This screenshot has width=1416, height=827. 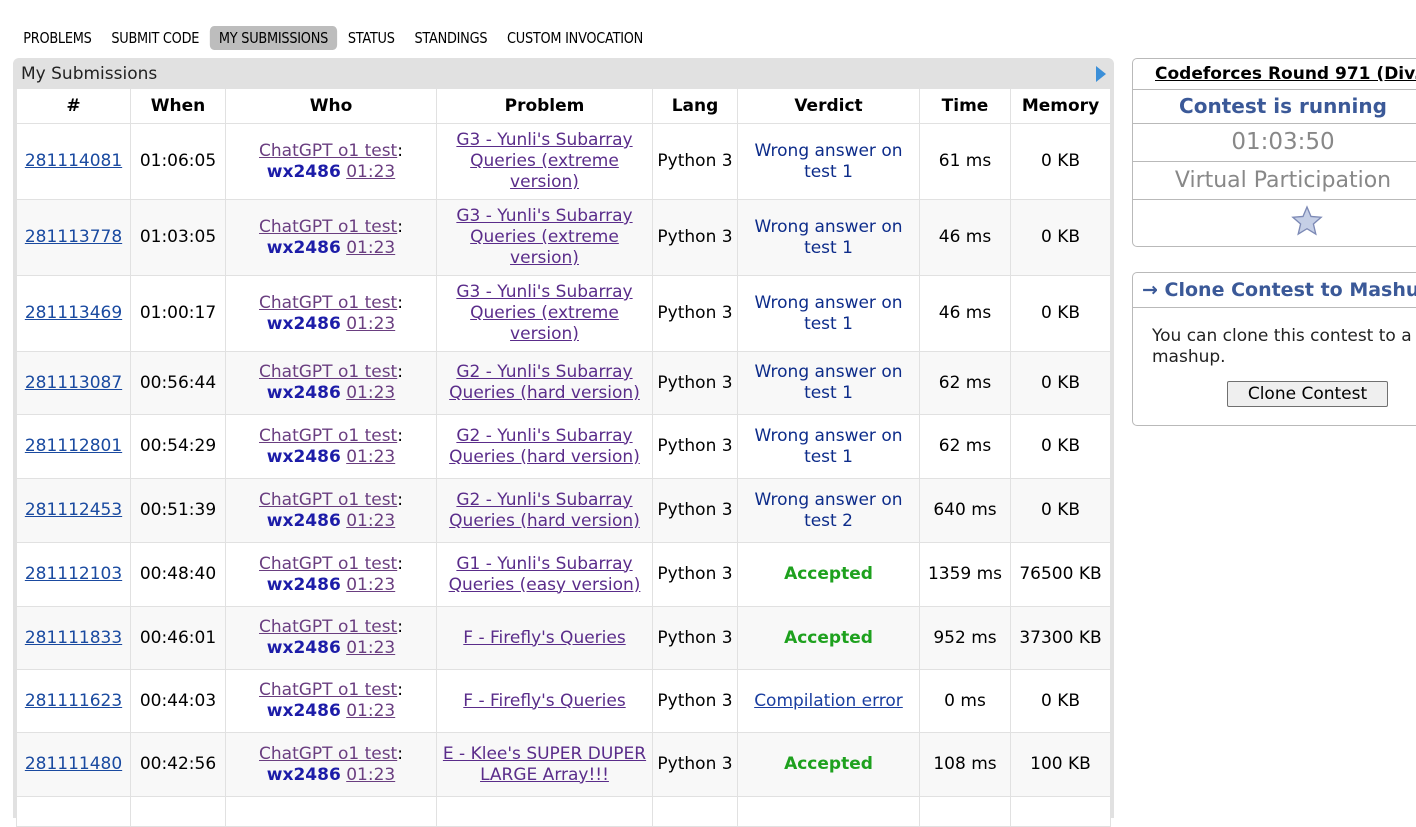 What do you see at coordinates (1060, 106) in the screenshot?
I see `column-header: Memory` at bounding box center [1060, 106].